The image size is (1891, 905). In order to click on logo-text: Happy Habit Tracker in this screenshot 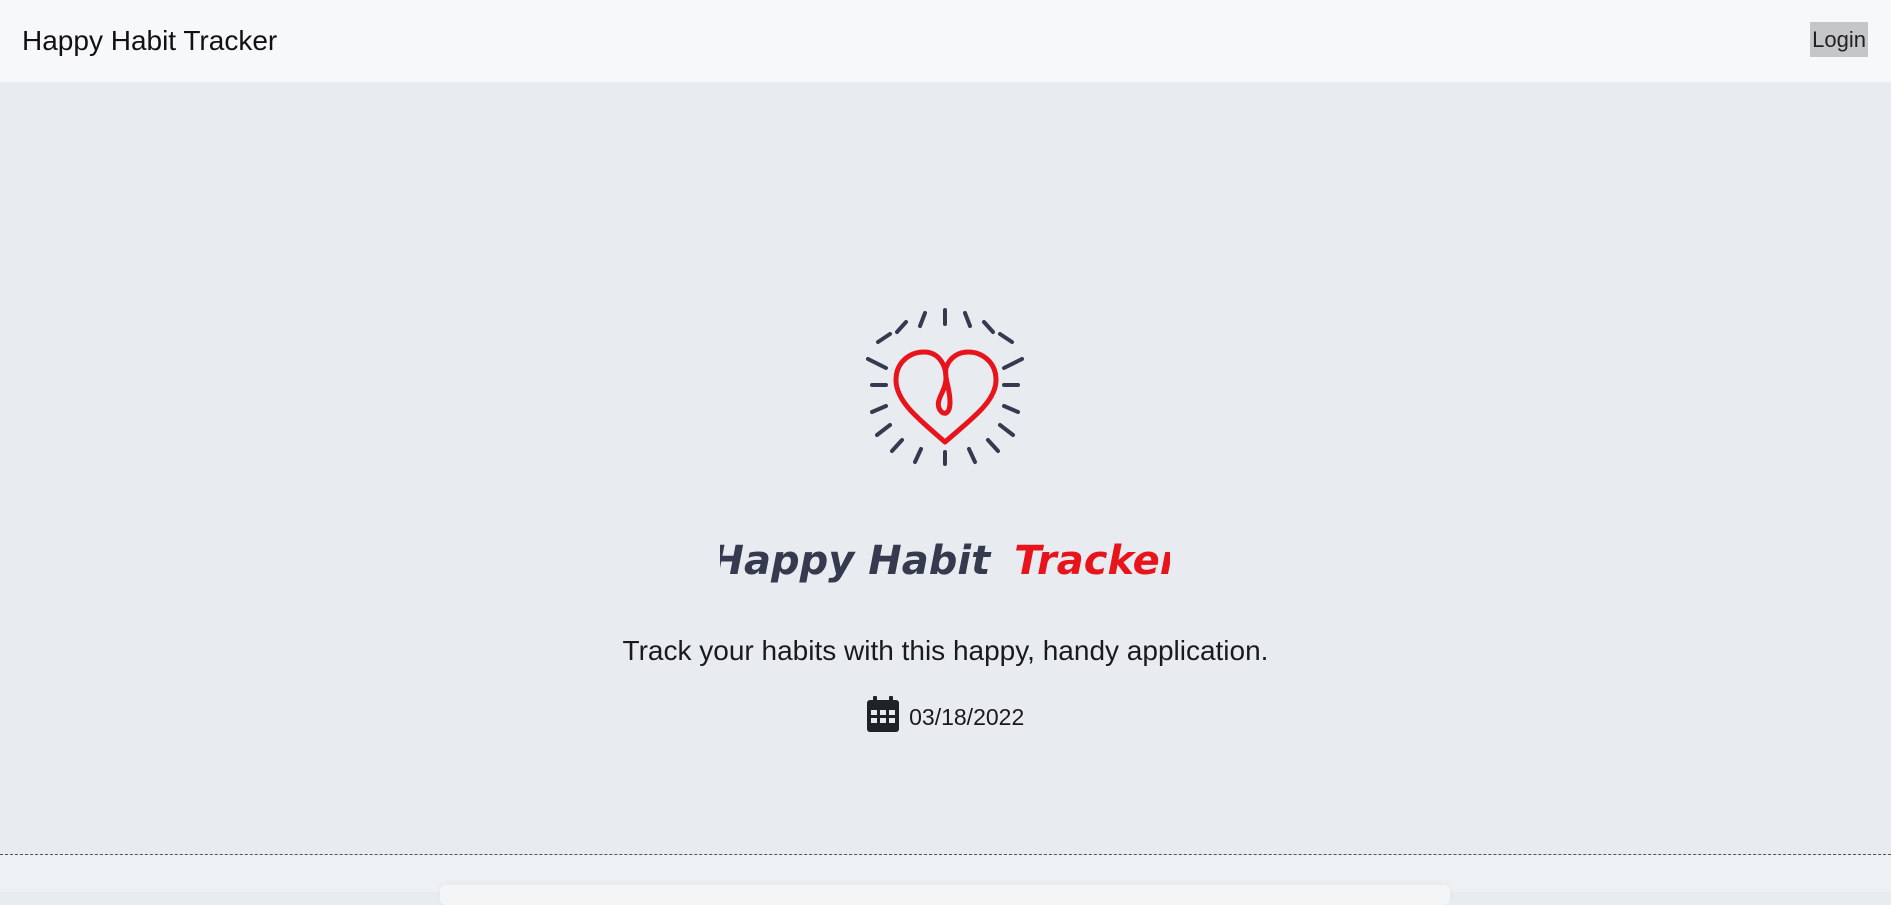, I will do `click(945, 561)`.